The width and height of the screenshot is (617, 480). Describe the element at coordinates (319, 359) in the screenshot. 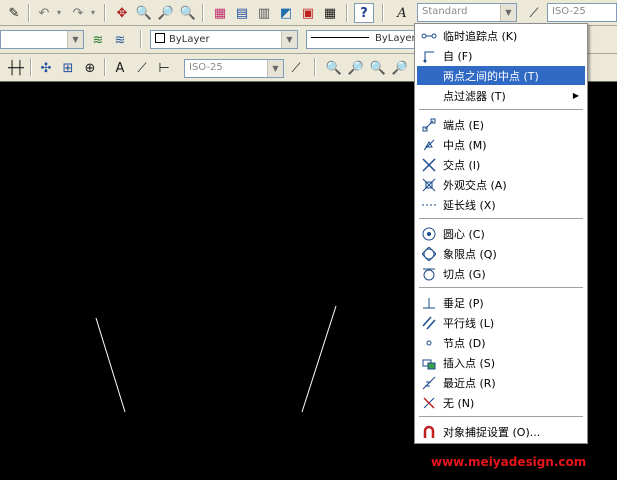

I see `drawing-line-right` at that location.